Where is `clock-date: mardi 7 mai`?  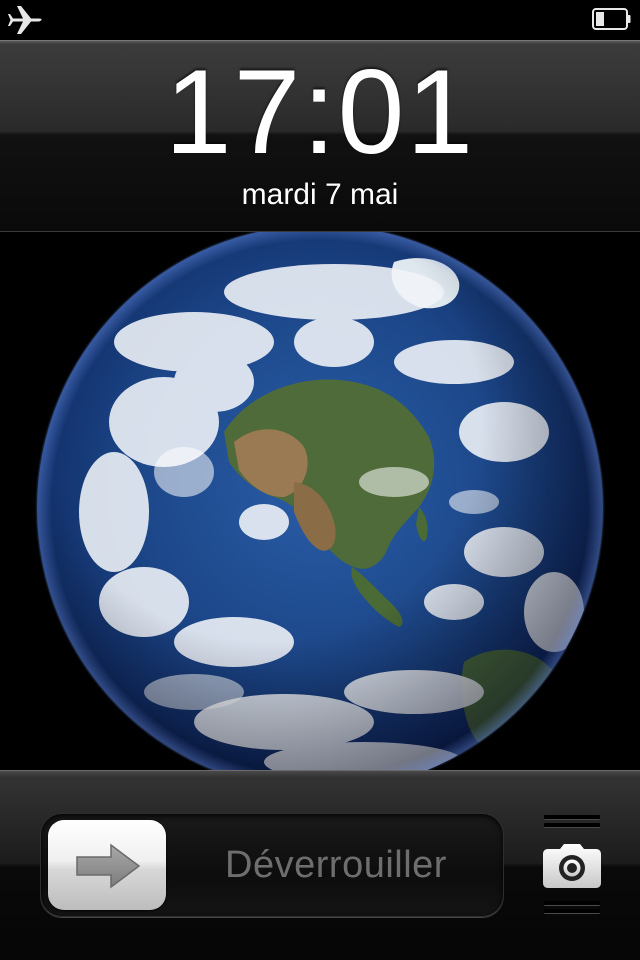 clock-date: mardi 7 mai is located at coordinates (320, 194).